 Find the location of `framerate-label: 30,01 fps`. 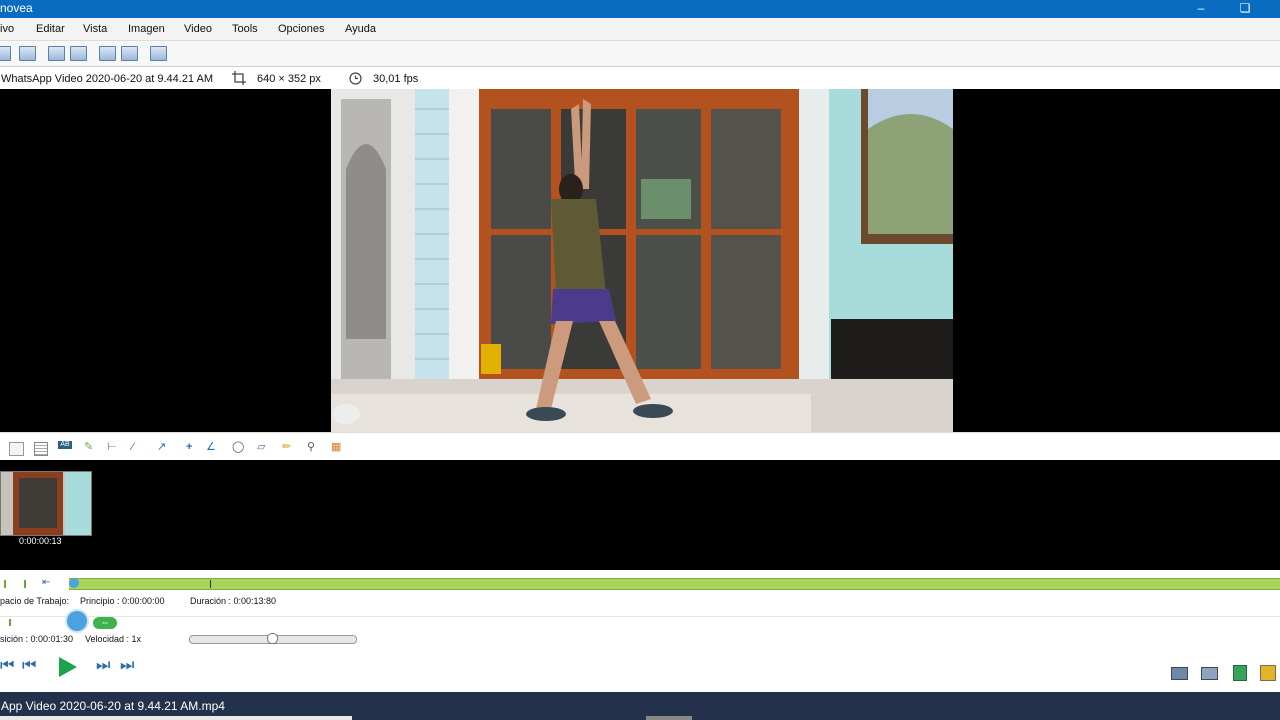

framerate-label: 30,01 fps is located at coordinates (396, 79).